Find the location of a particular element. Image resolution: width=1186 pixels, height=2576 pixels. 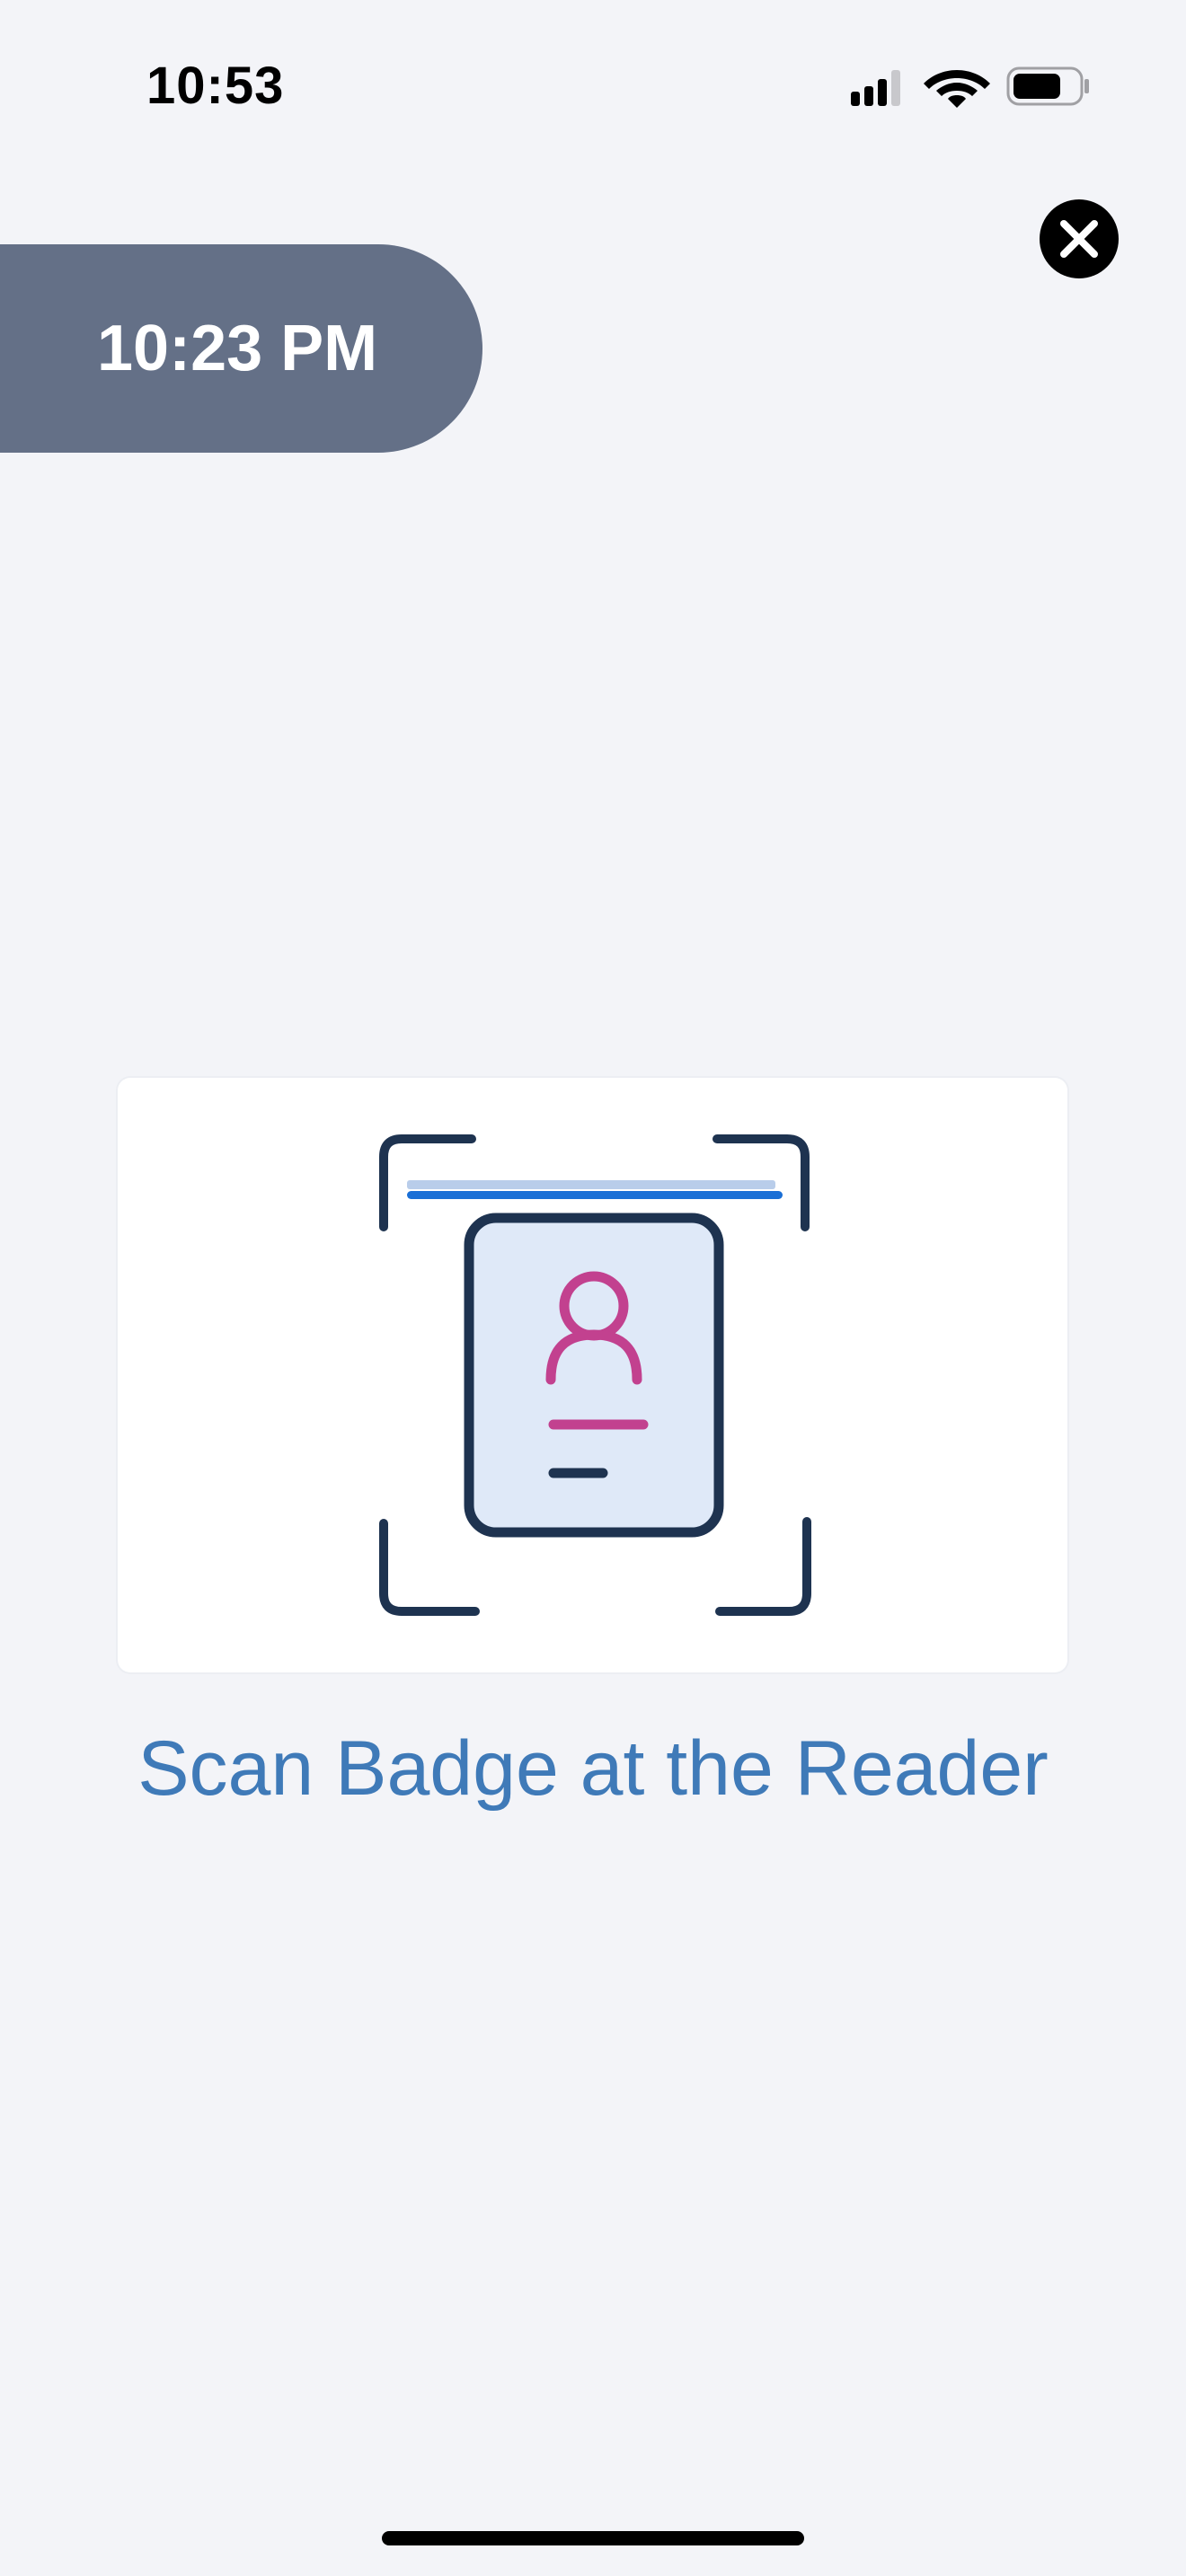

close-icon is located at coordinates (1079, 239).